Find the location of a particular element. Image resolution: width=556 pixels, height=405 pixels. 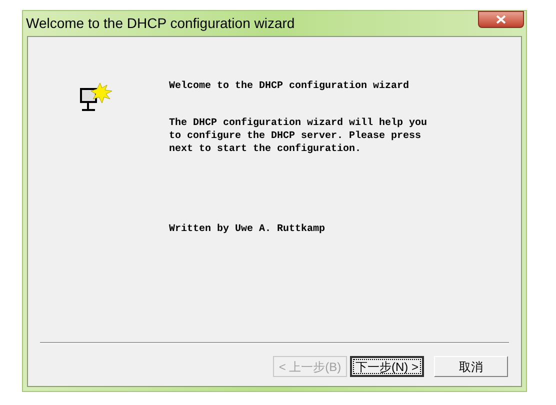

close-icon is located at coordinates (501, 19).